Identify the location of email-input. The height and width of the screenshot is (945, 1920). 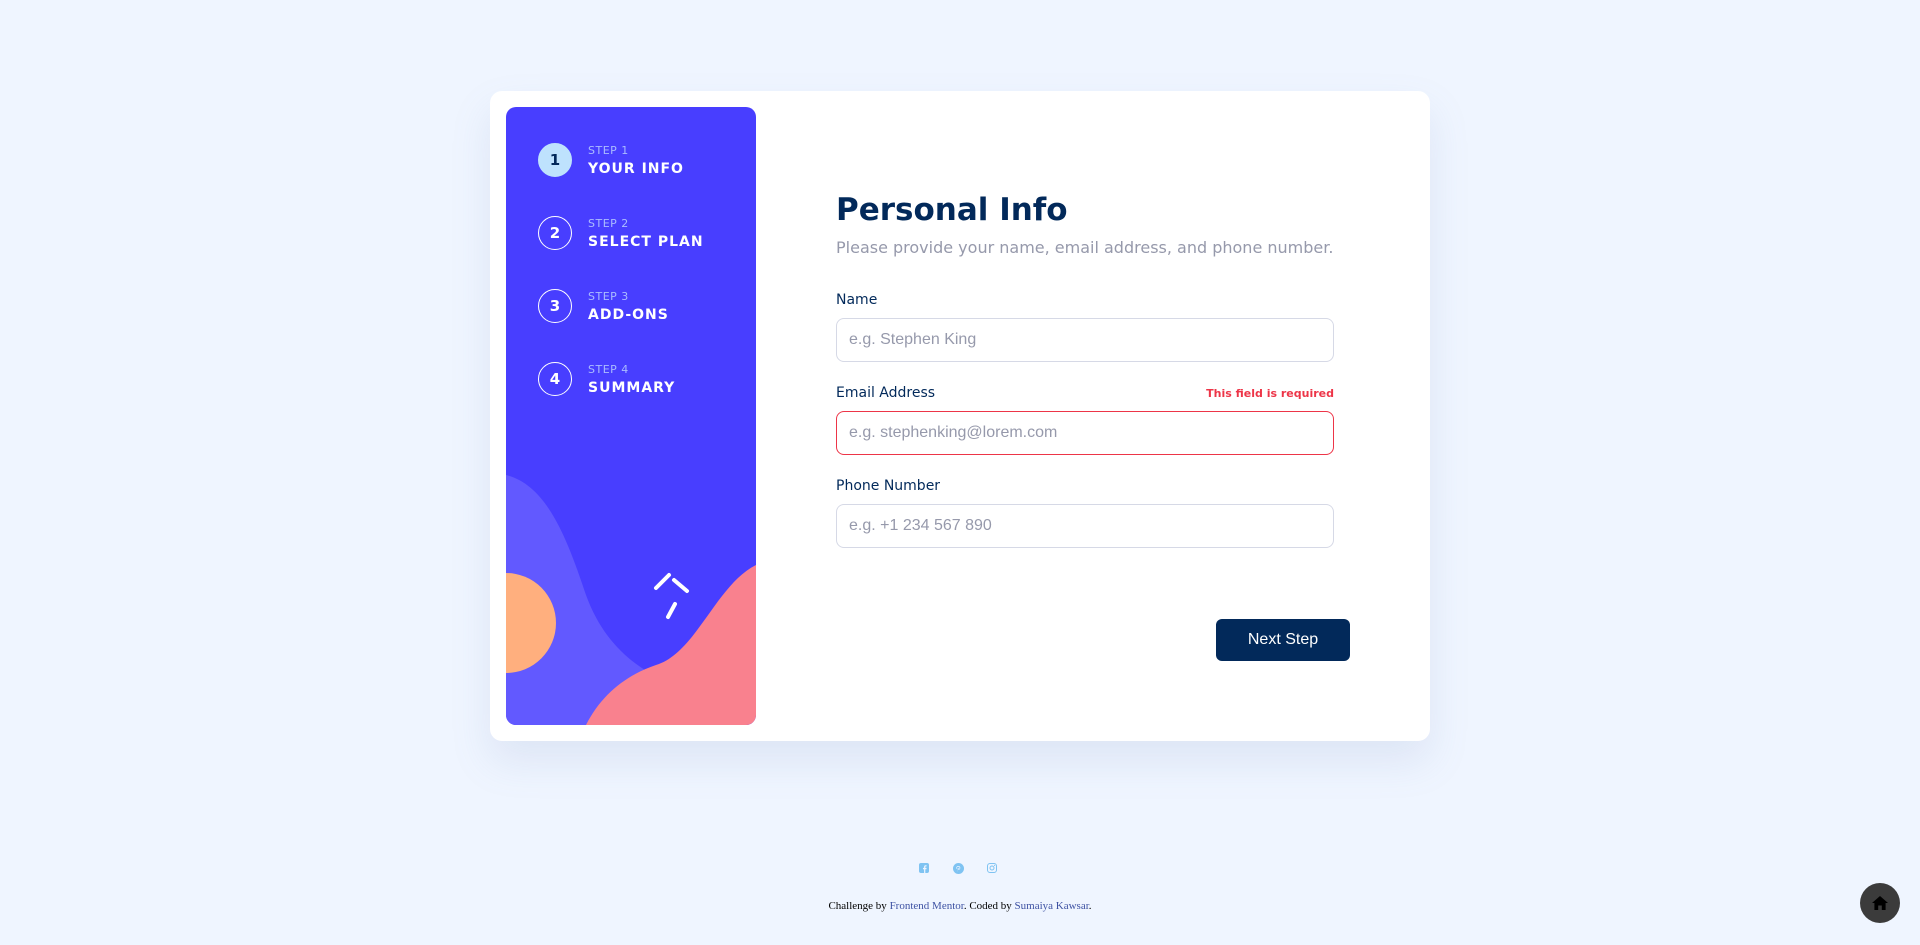
(1085, 433).